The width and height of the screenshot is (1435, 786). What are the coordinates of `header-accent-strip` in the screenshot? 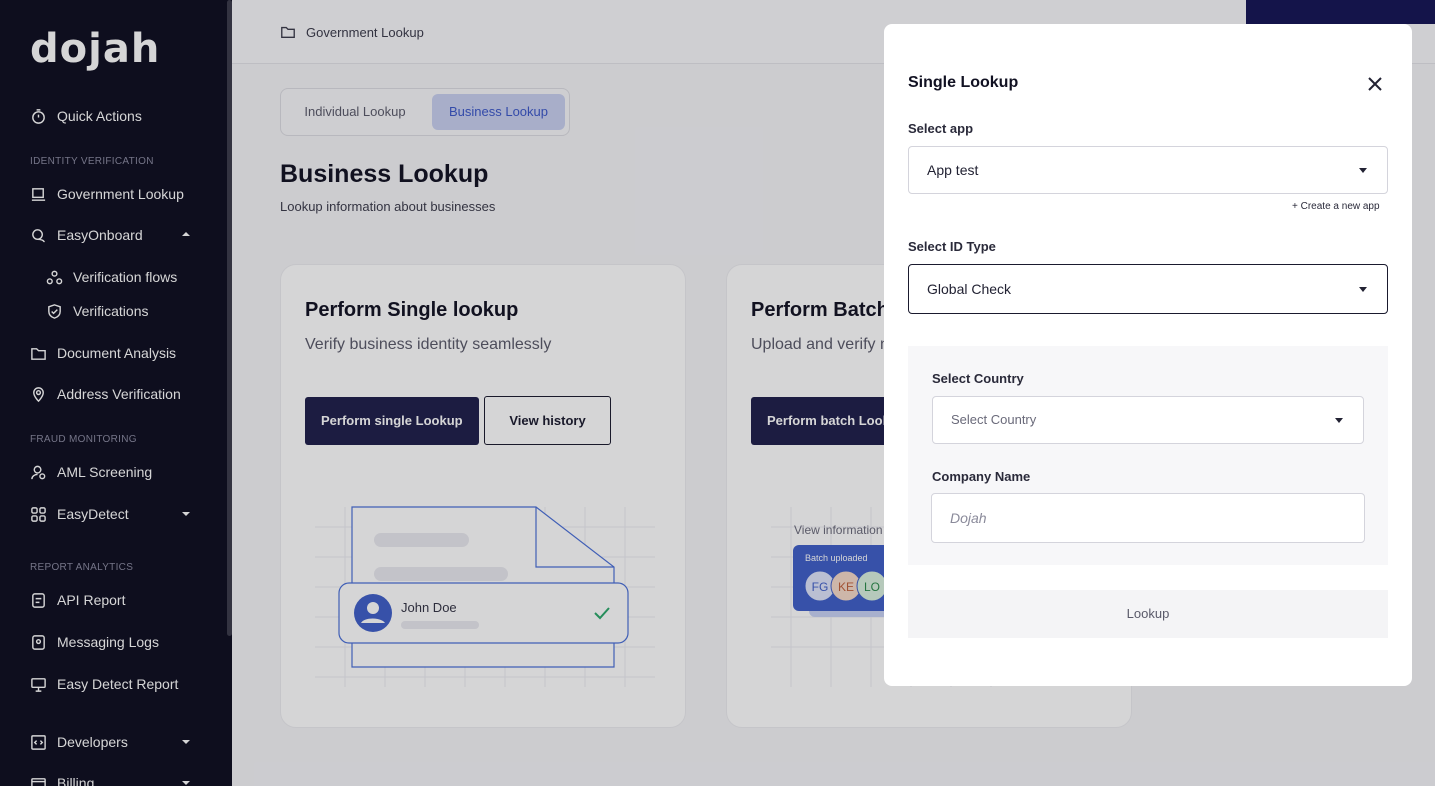 It's located at (1340, 12).